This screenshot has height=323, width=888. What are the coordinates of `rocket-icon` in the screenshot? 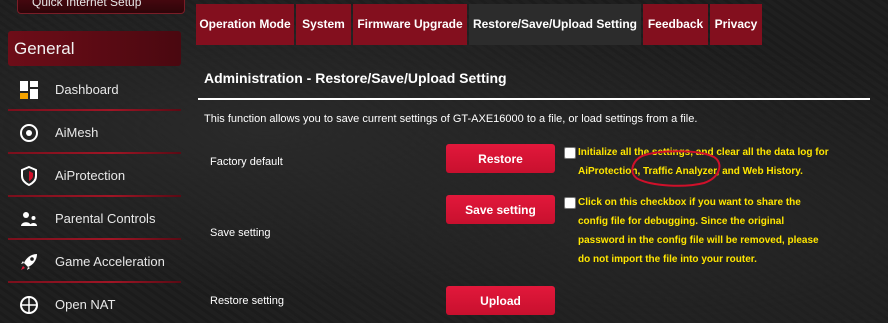 It's located at (29, 262).